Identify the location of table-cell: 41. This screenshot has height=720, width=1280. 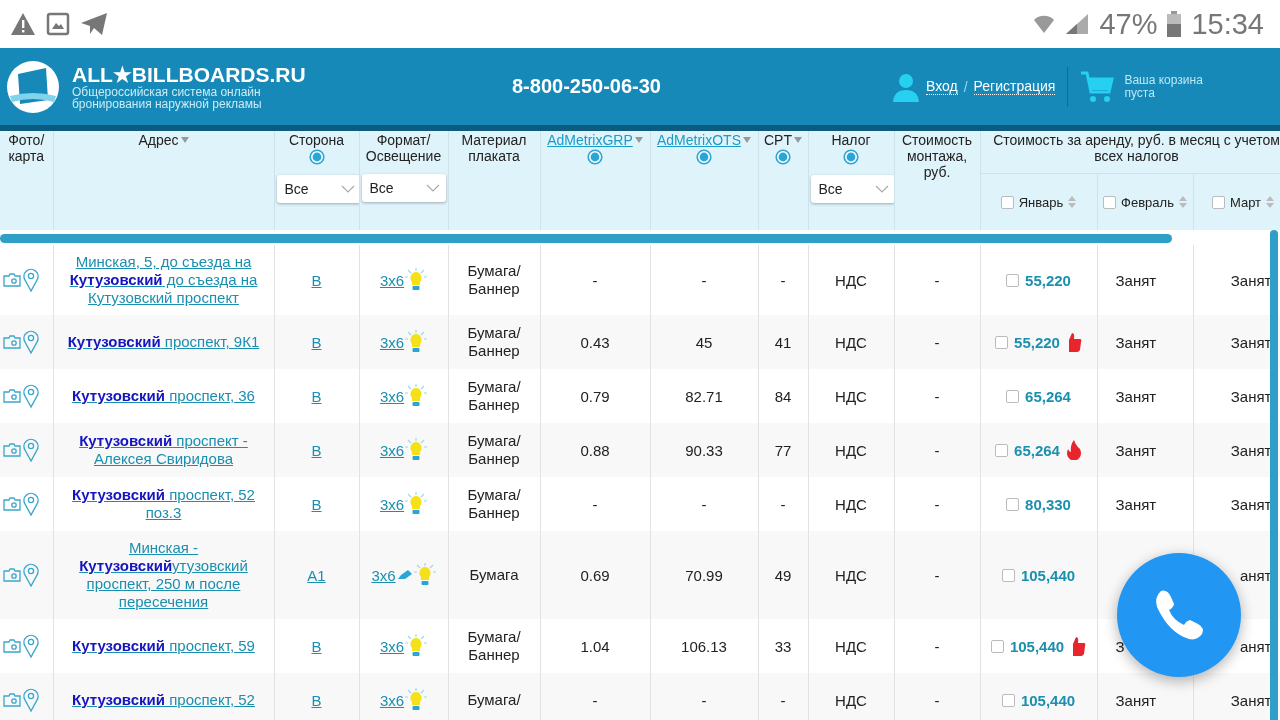
(783, 342).